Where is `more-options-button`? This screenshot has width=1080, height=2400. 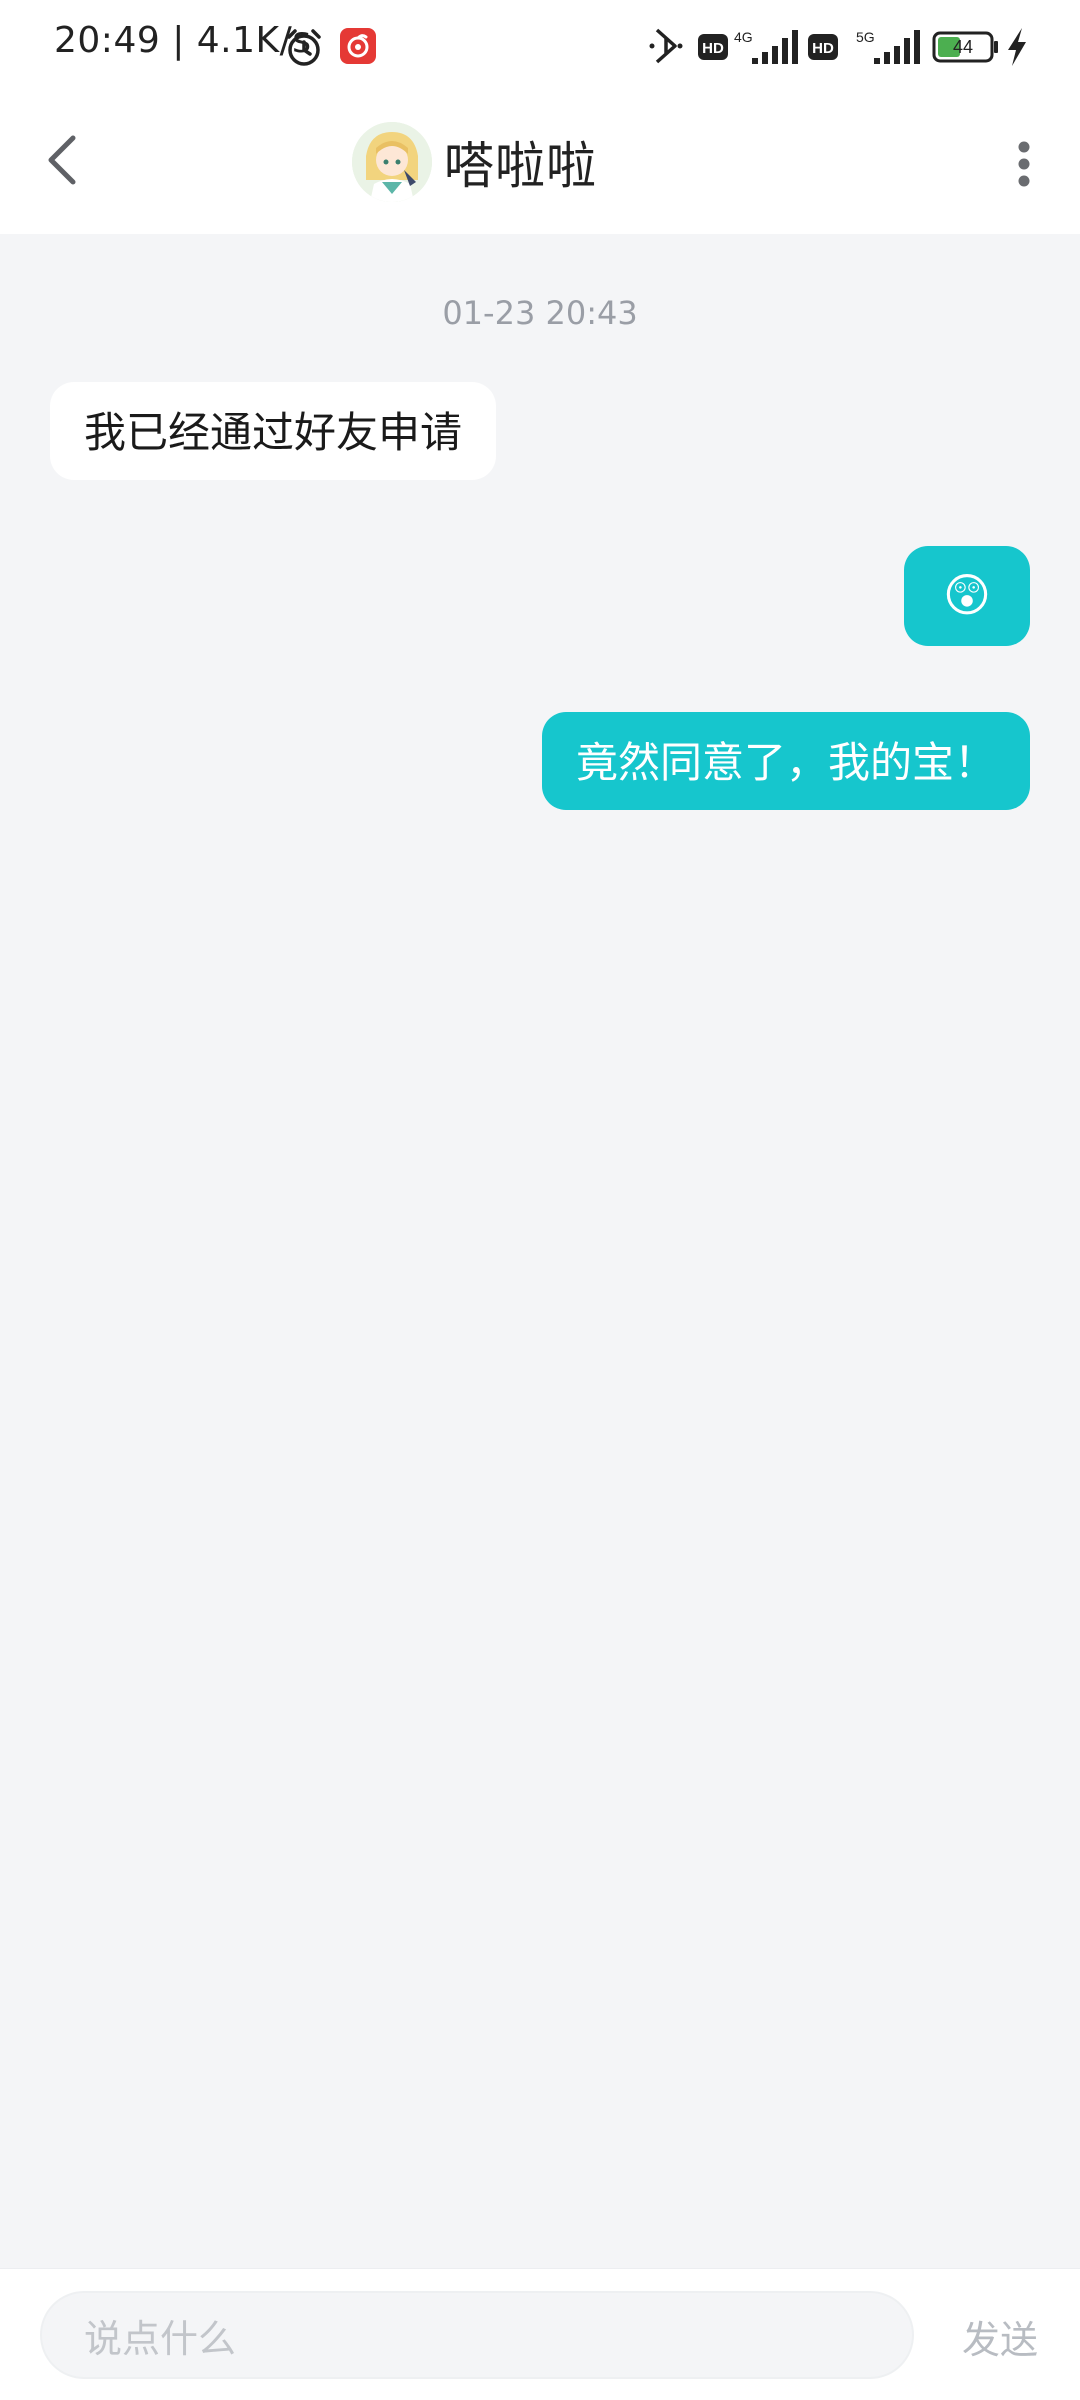 more-options-button is located at coordinates (1024, 164).